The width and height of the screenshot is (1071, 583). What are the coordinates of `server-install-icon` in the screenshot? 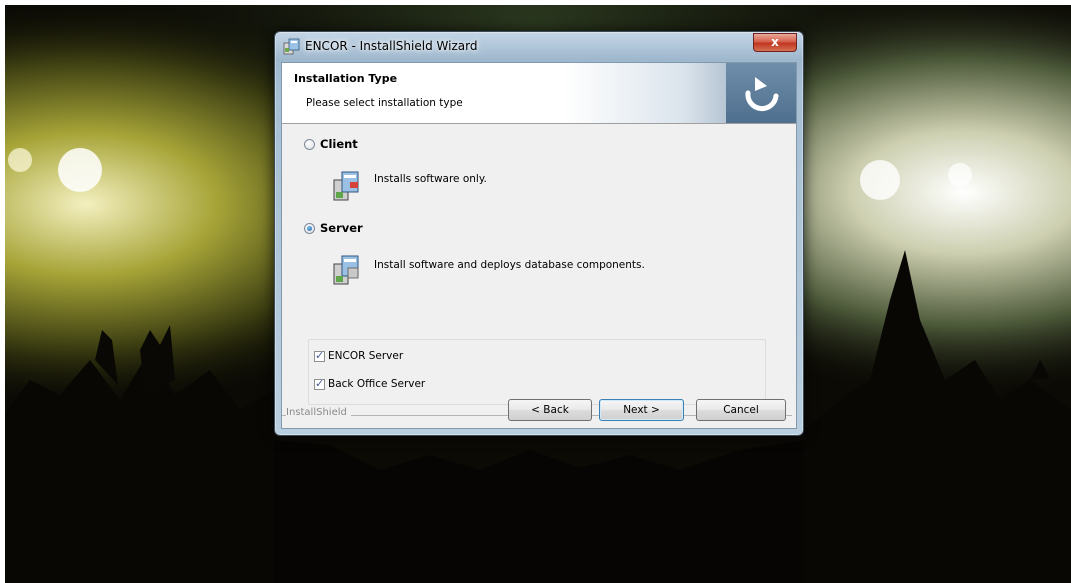 It's located at (346, 270).